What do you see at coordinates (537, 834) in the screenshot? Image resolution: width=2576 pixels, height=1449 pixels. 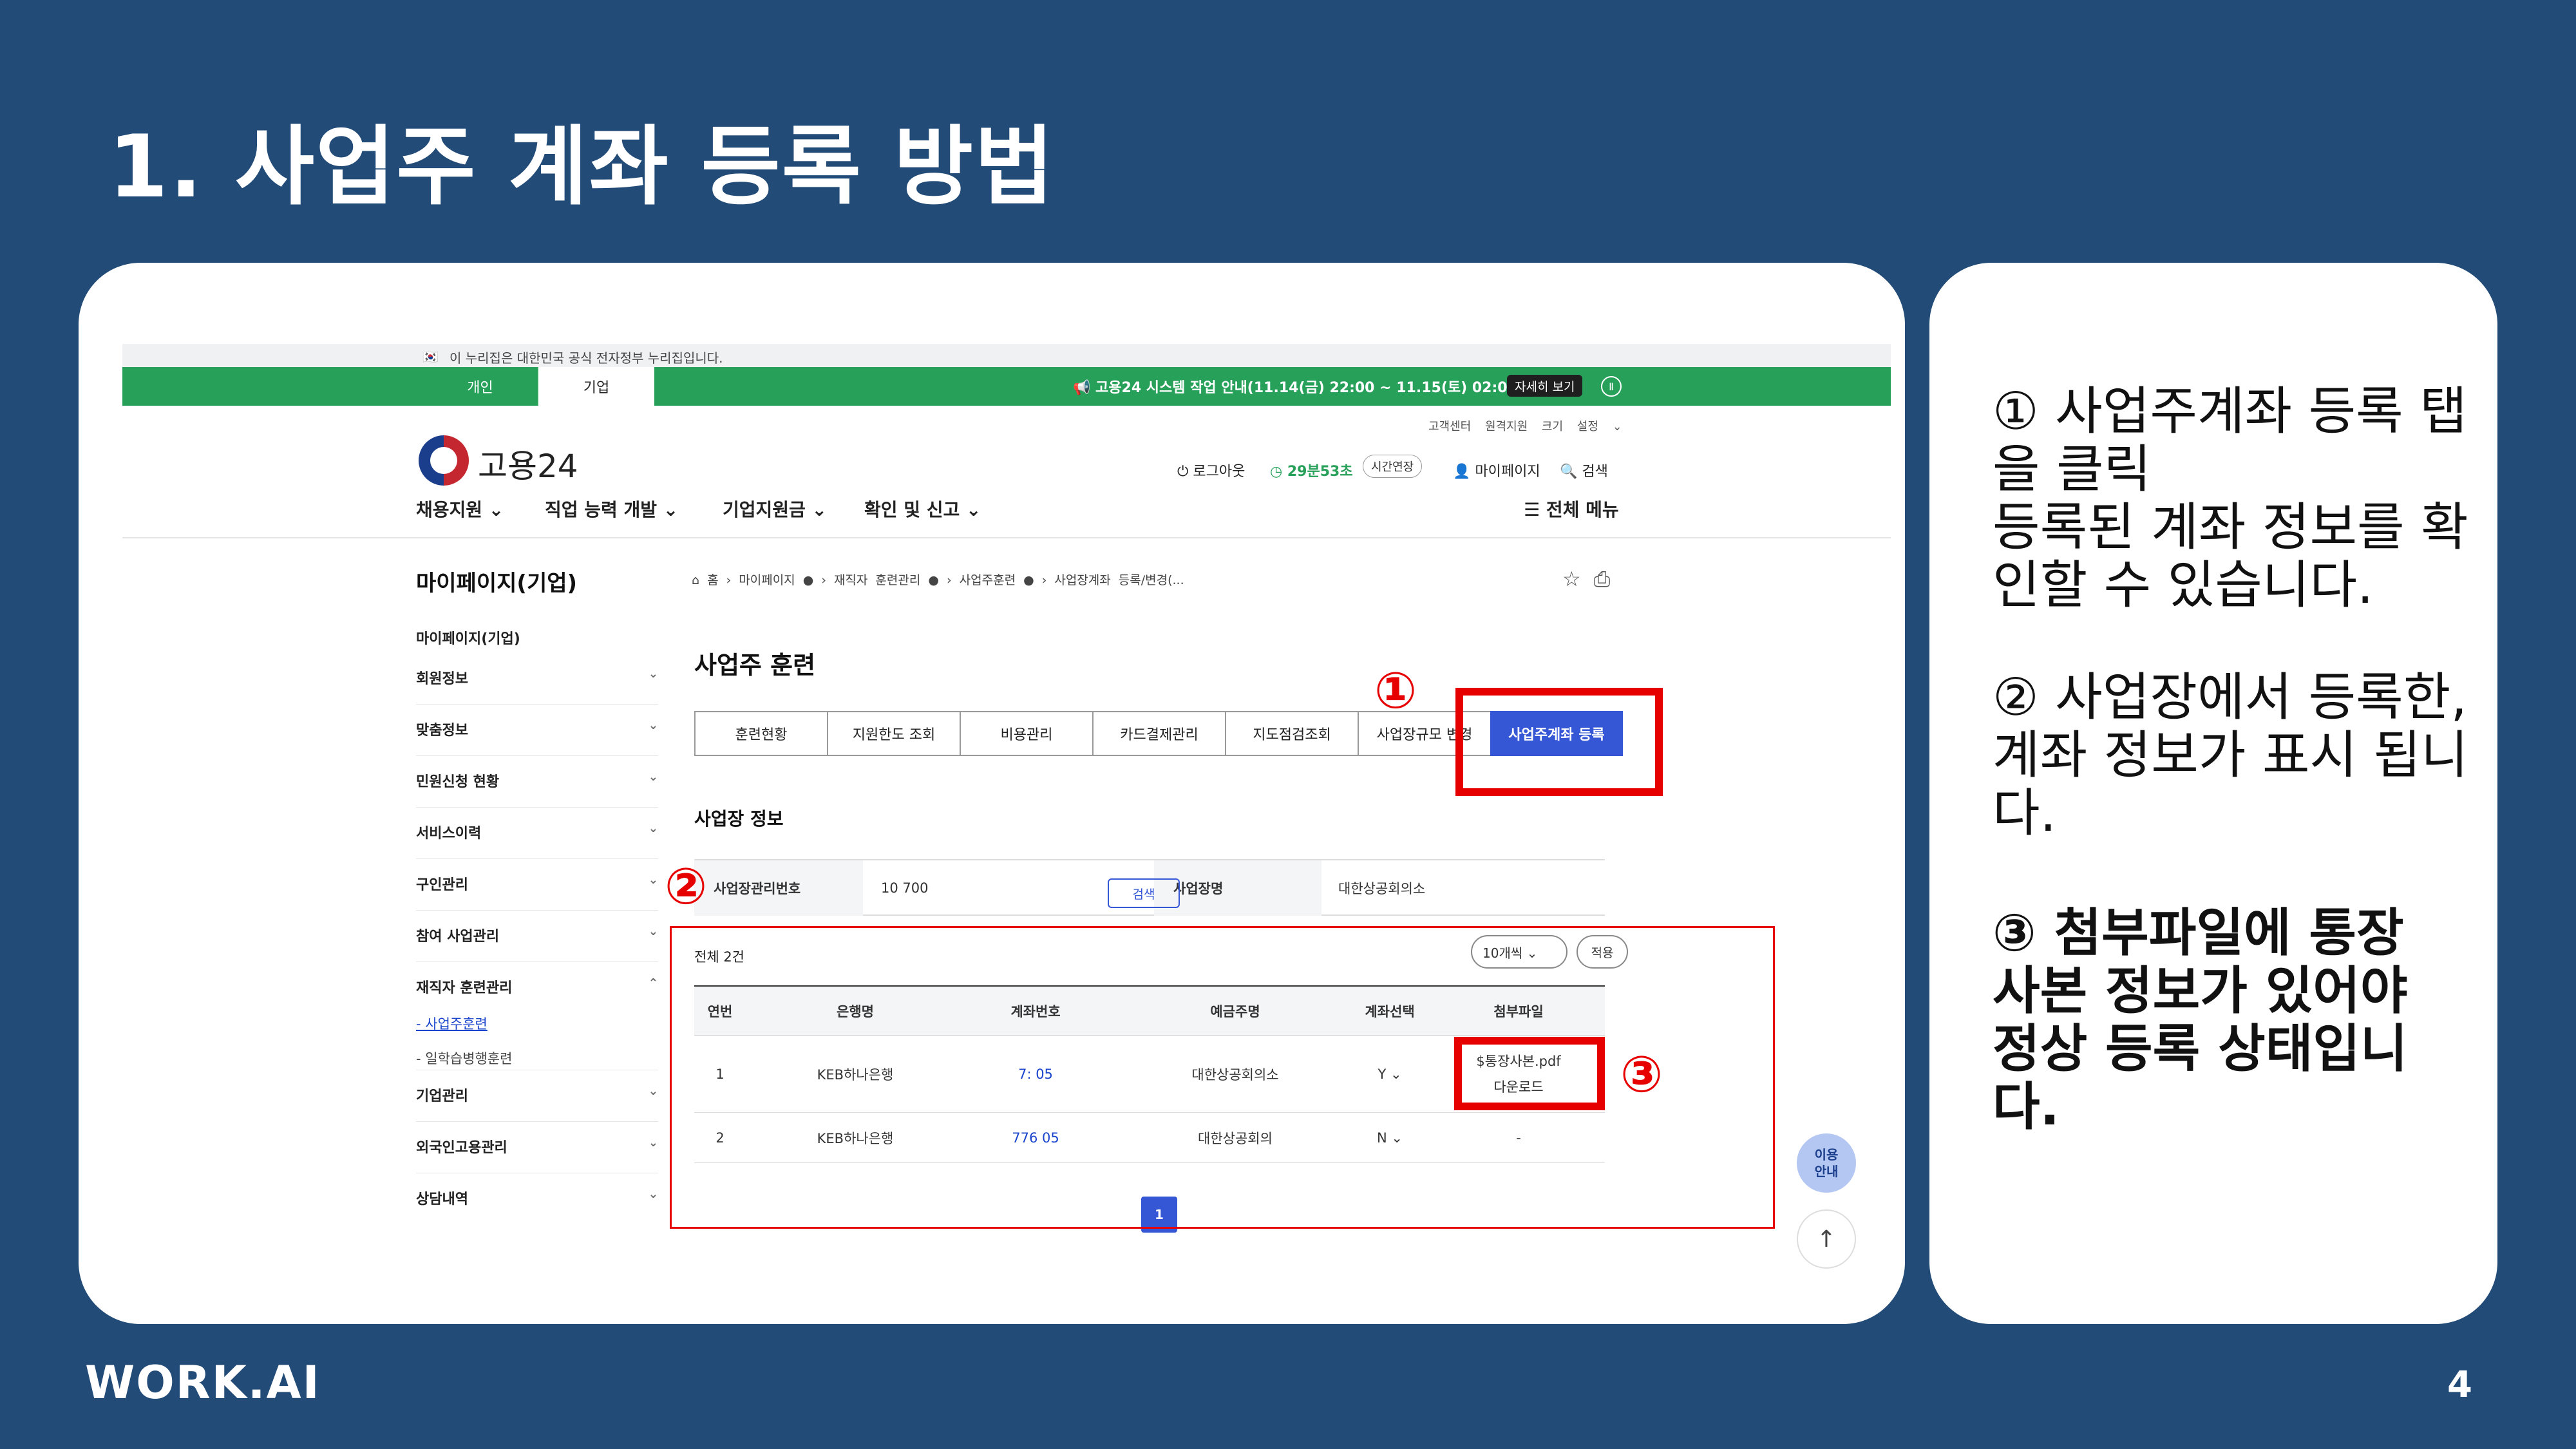 I see `lnb-item-service: 서비스이력 ⌄` at bounding box center [537, 834].